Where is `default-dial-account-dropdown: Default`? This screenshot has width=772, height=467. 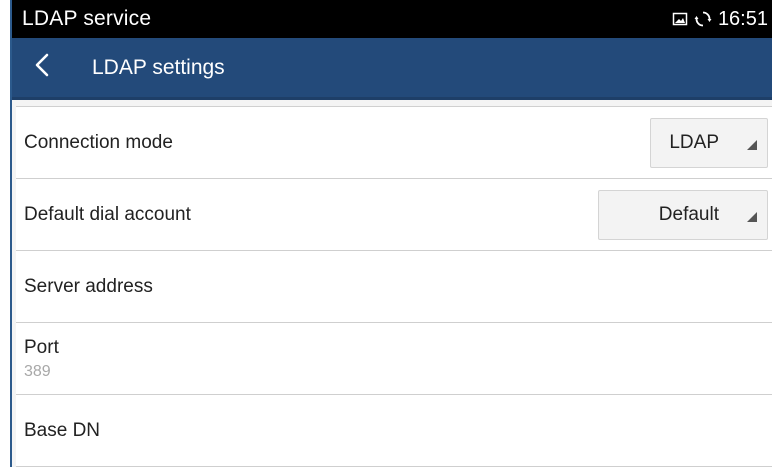
default-dial-account-dropdown: Default is located at coordinates (683, 214).